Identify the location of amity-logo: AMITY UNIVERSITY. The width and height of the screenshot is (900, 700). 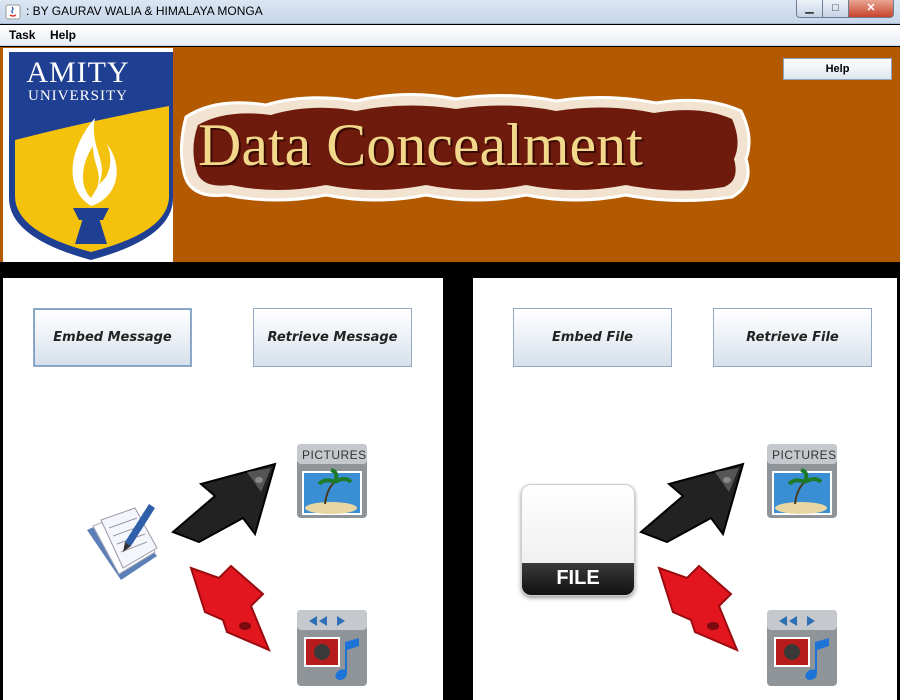
(88, 155).